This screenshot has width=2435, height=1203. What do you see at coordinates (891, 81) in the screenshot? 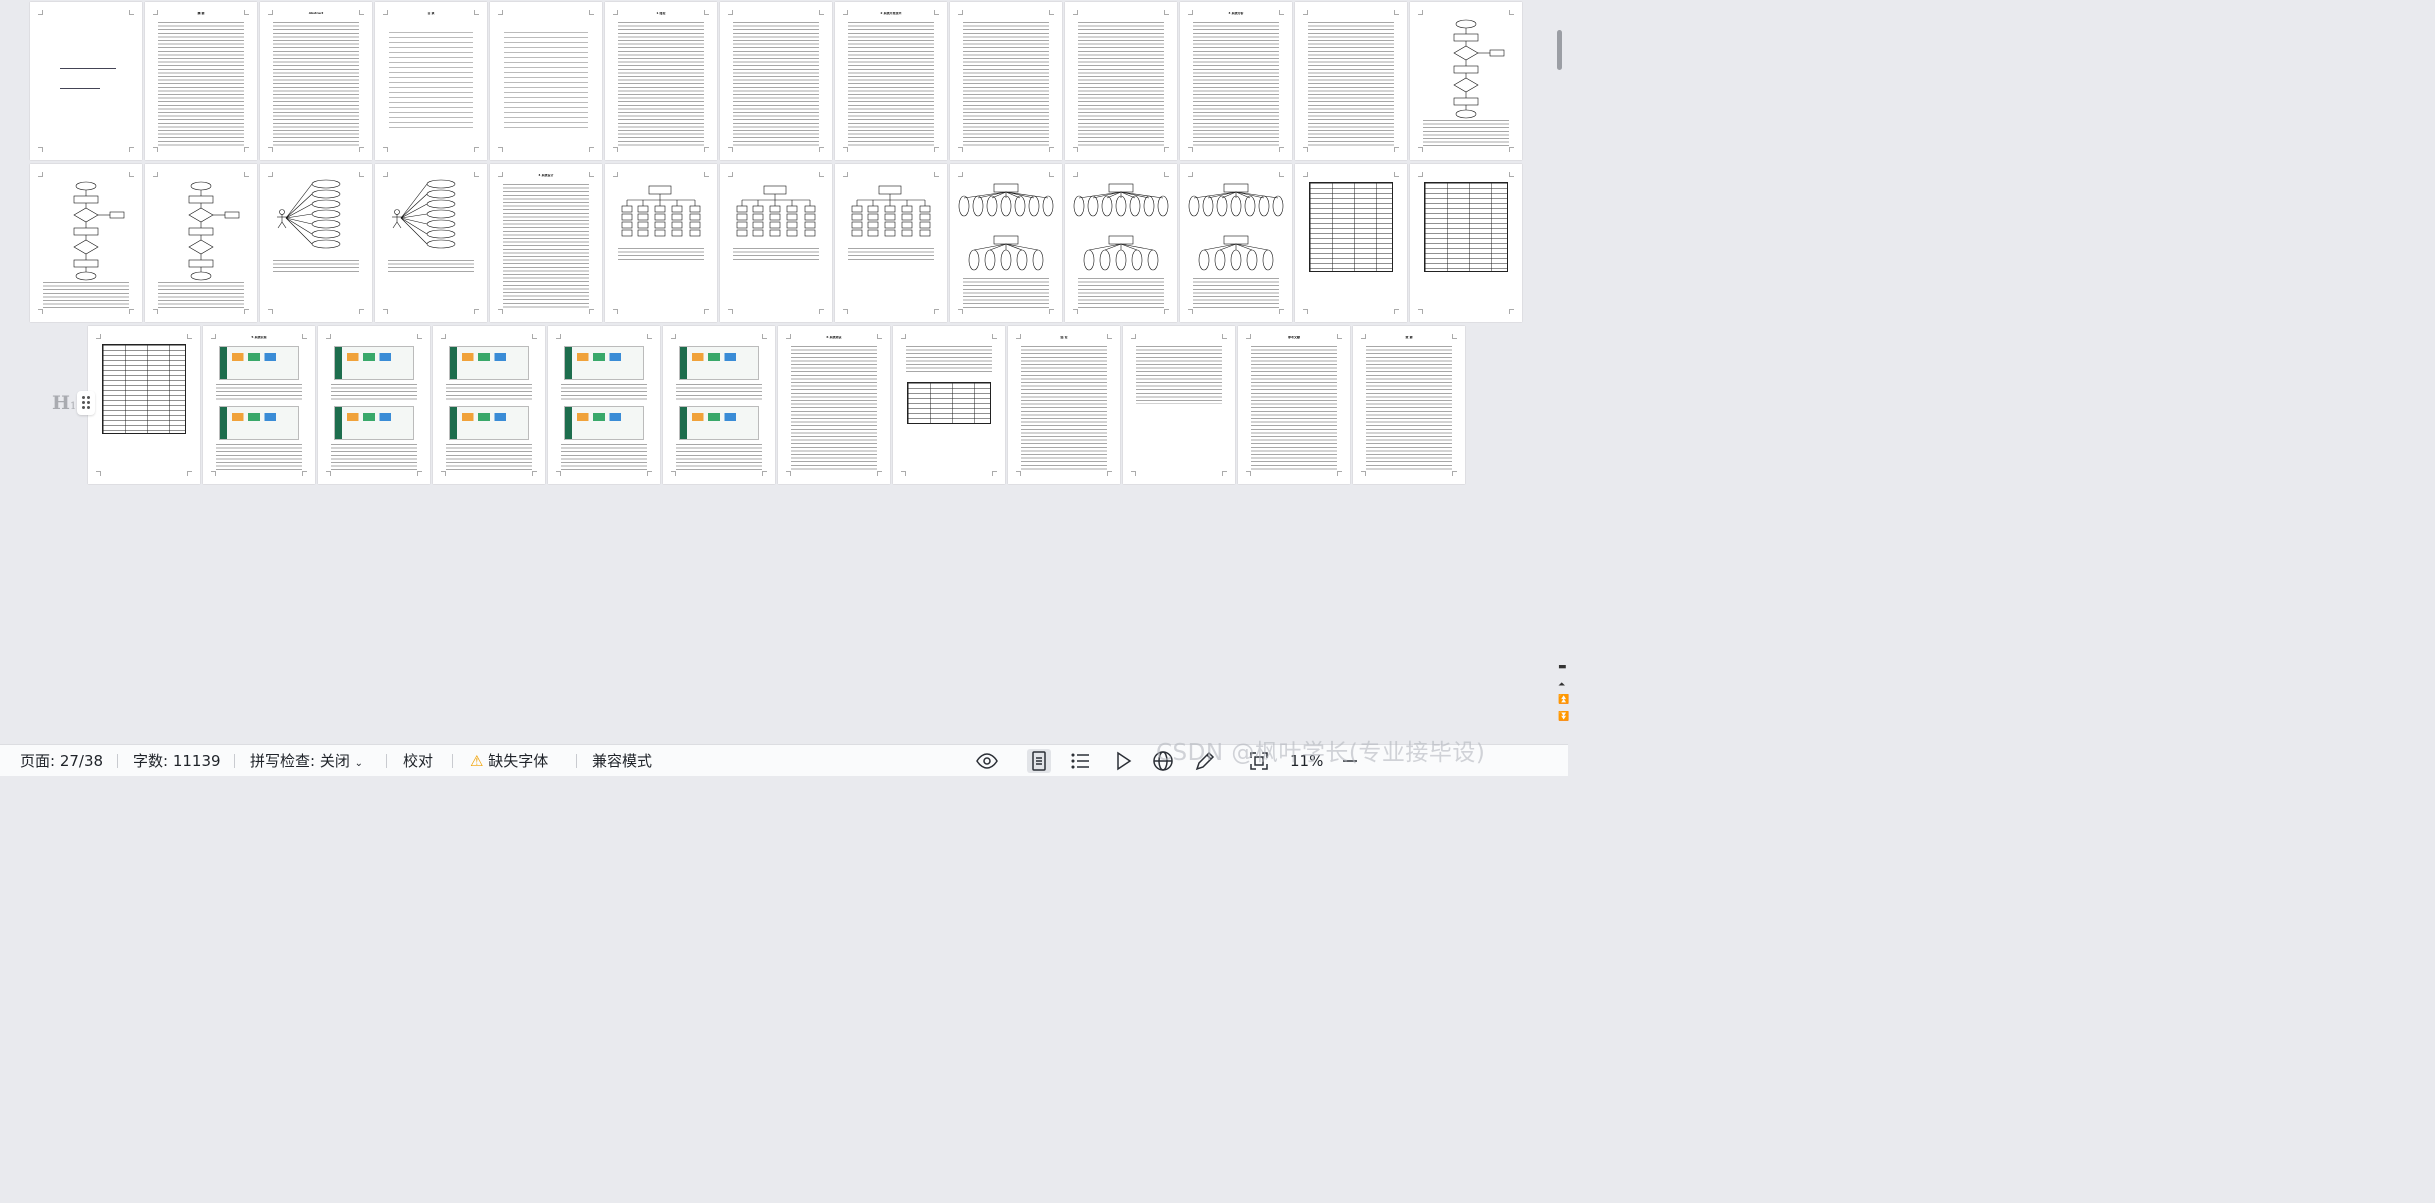
I see `page-thumbnail: 2 系统开发技术` at bounding box center [891, 81].